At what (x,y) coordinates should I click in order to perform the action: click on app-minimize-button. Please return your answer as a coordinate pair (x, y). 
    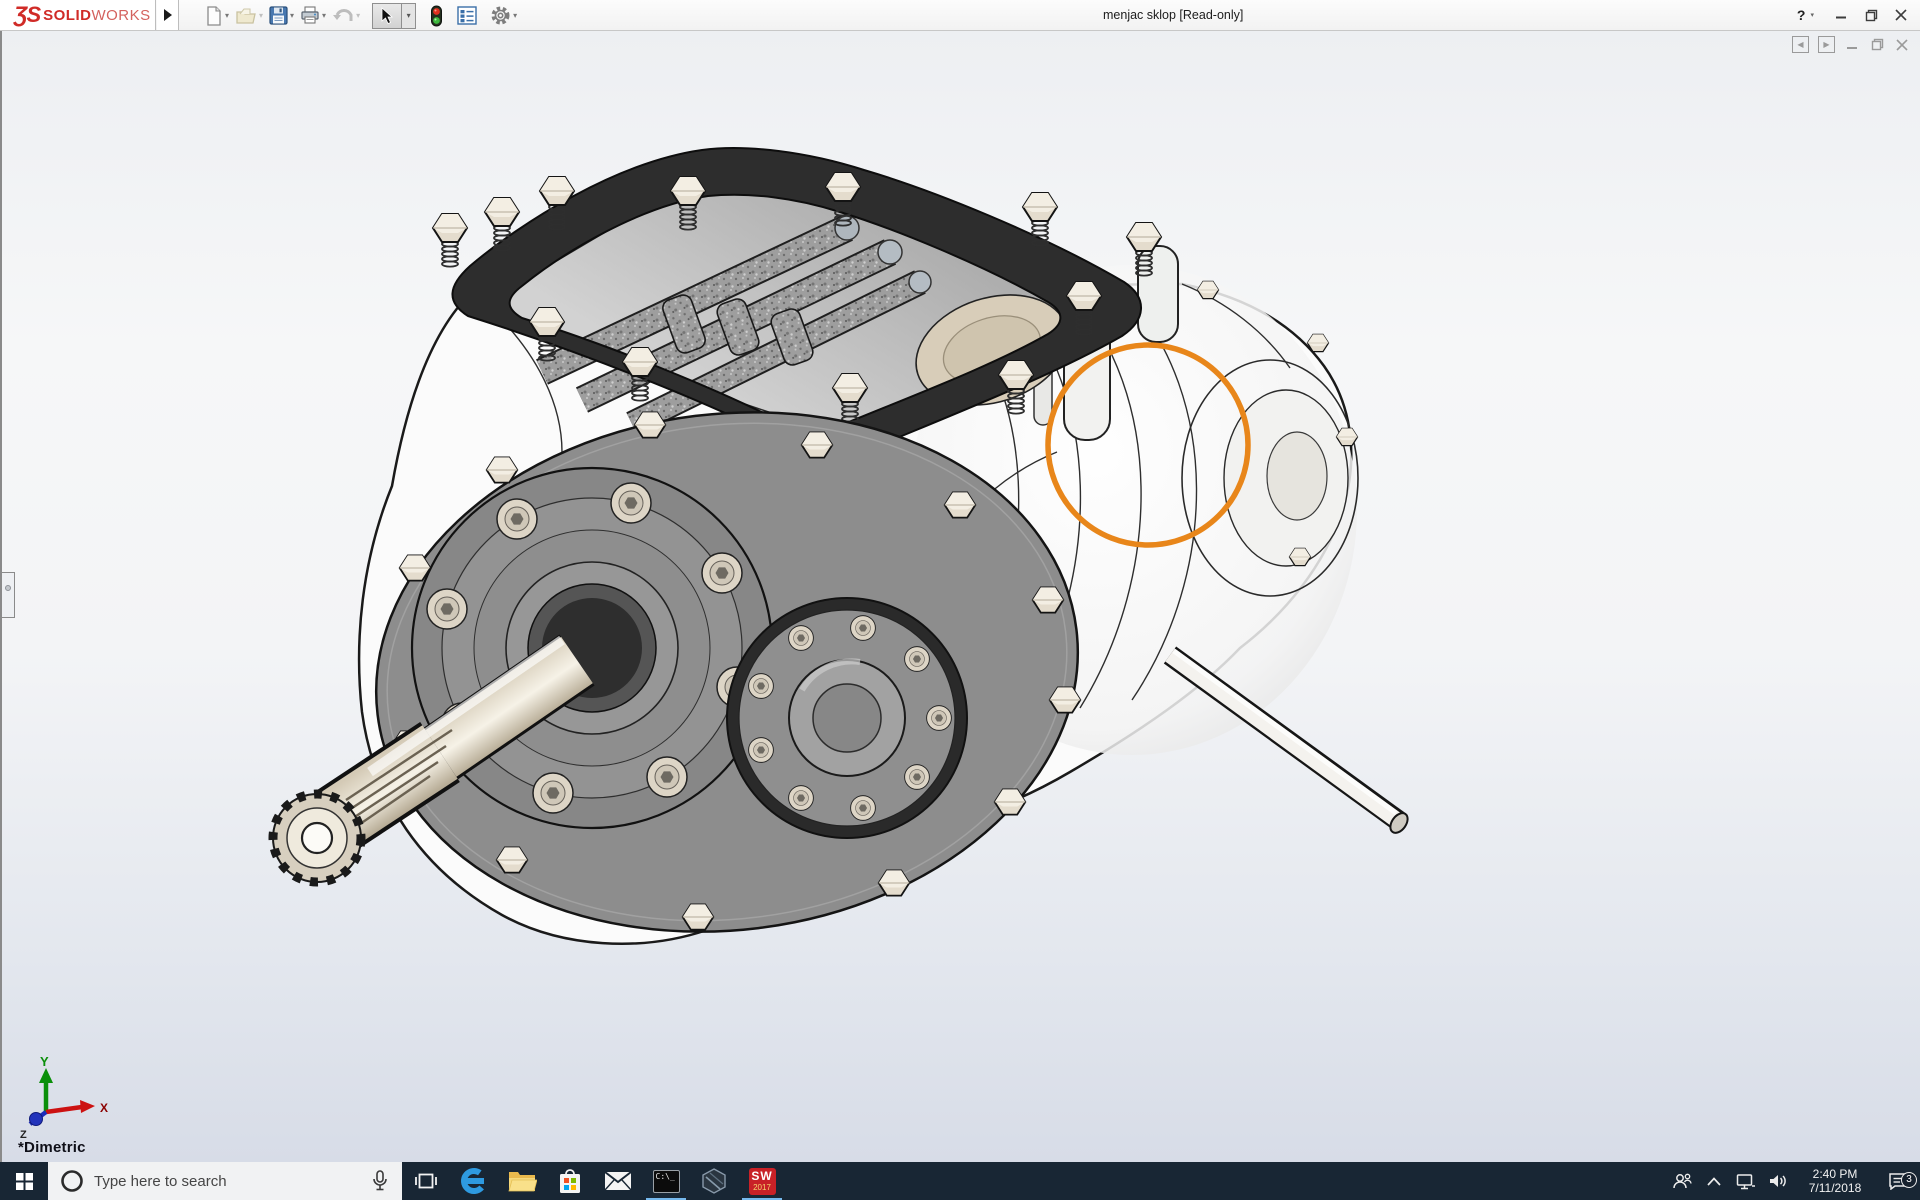
    Looking at the image, I should click on (1841, 15).